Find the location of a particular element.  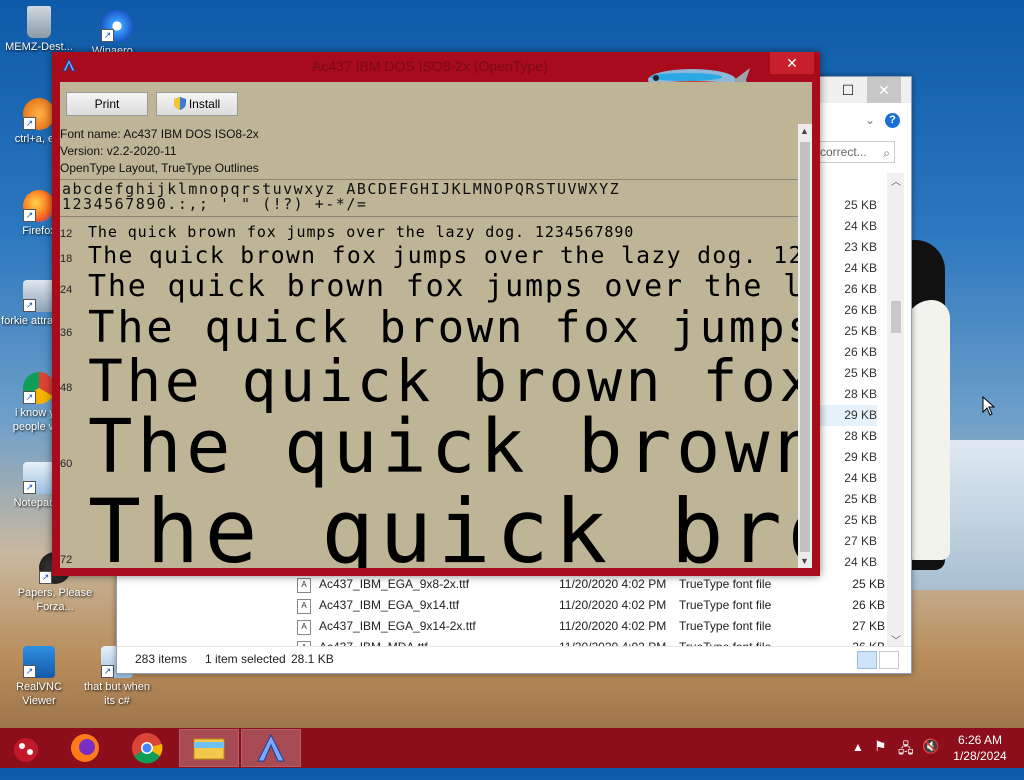

taskbar: ▲ ⚑ 🖧 🔇 6:26 AM 1/28/2024 is located at coordinates (512, 748).